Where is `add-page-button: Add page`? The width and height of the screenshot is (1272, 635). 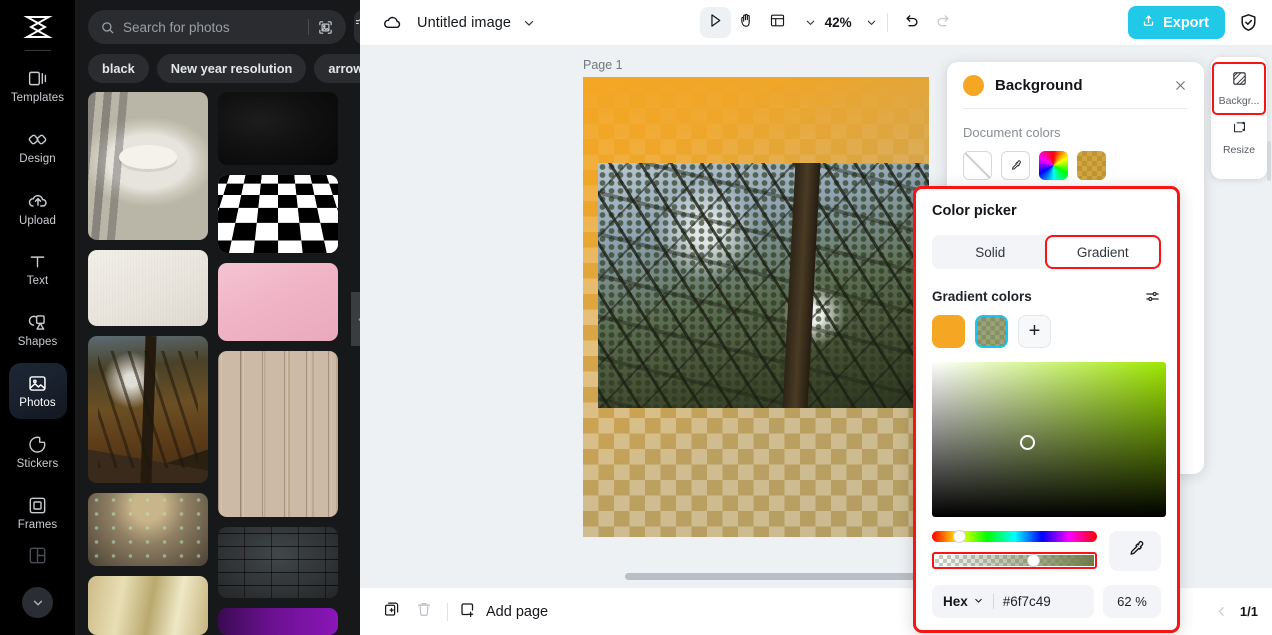 add-page-button: Add page is located at coordinates (503, 612).